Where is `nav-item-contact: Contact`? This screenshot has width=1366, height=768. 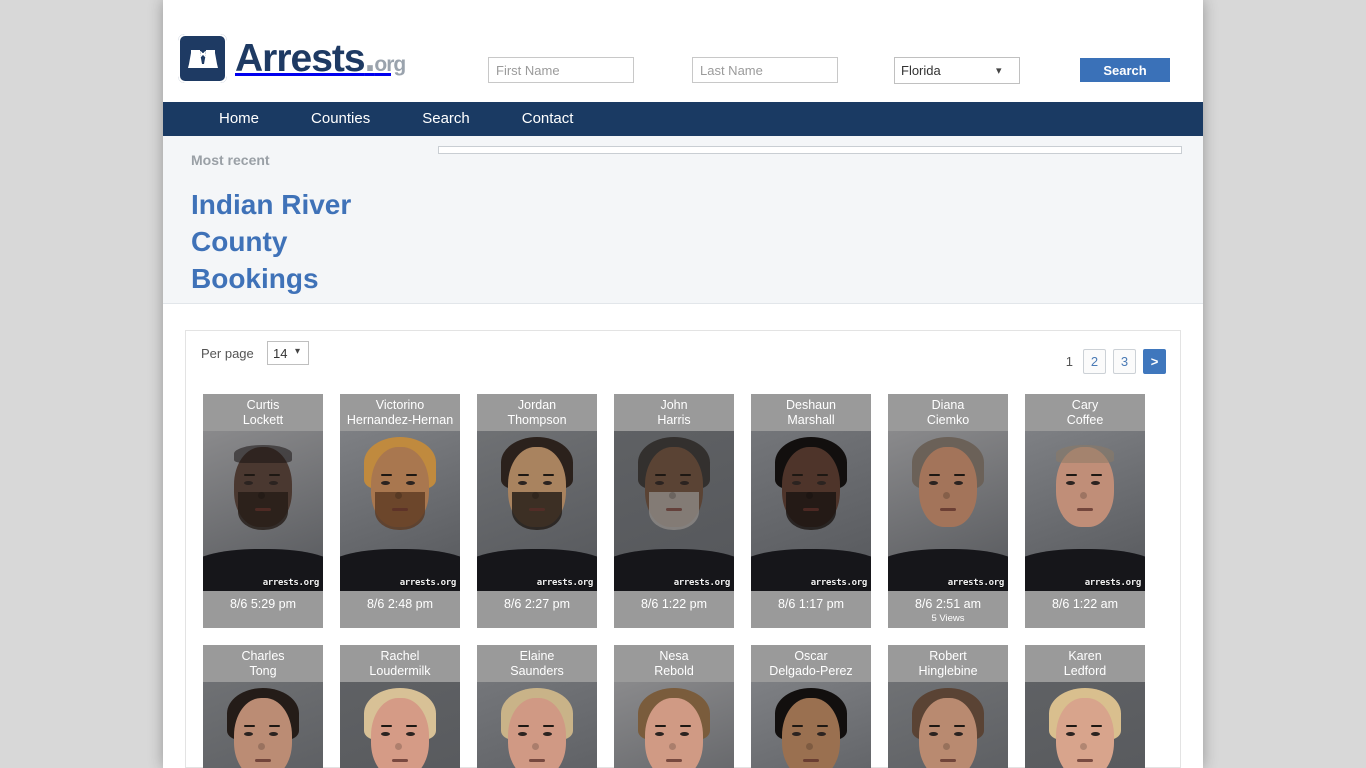
nav-item-contact: Contact is located at coordinates (548, 119).